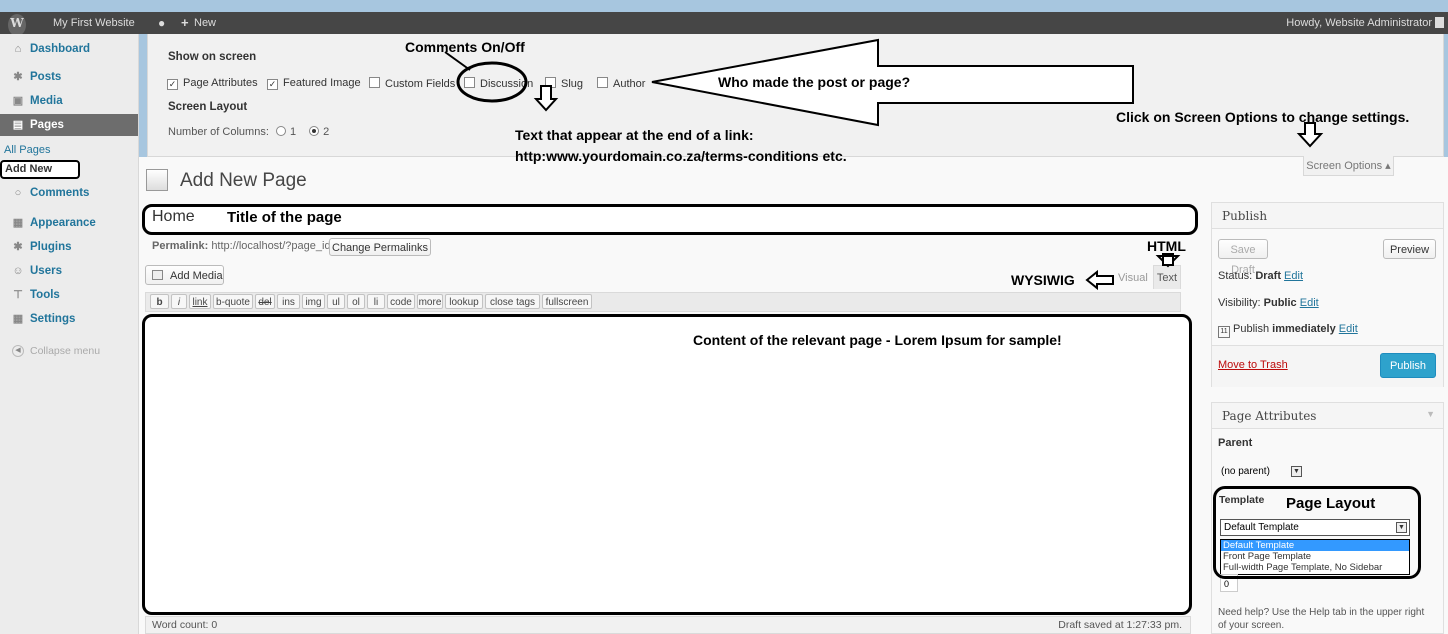  Describe the element at coordinates (69, 319) in the screenshot. I see `menu-settings: ▦ Settings` at that location.